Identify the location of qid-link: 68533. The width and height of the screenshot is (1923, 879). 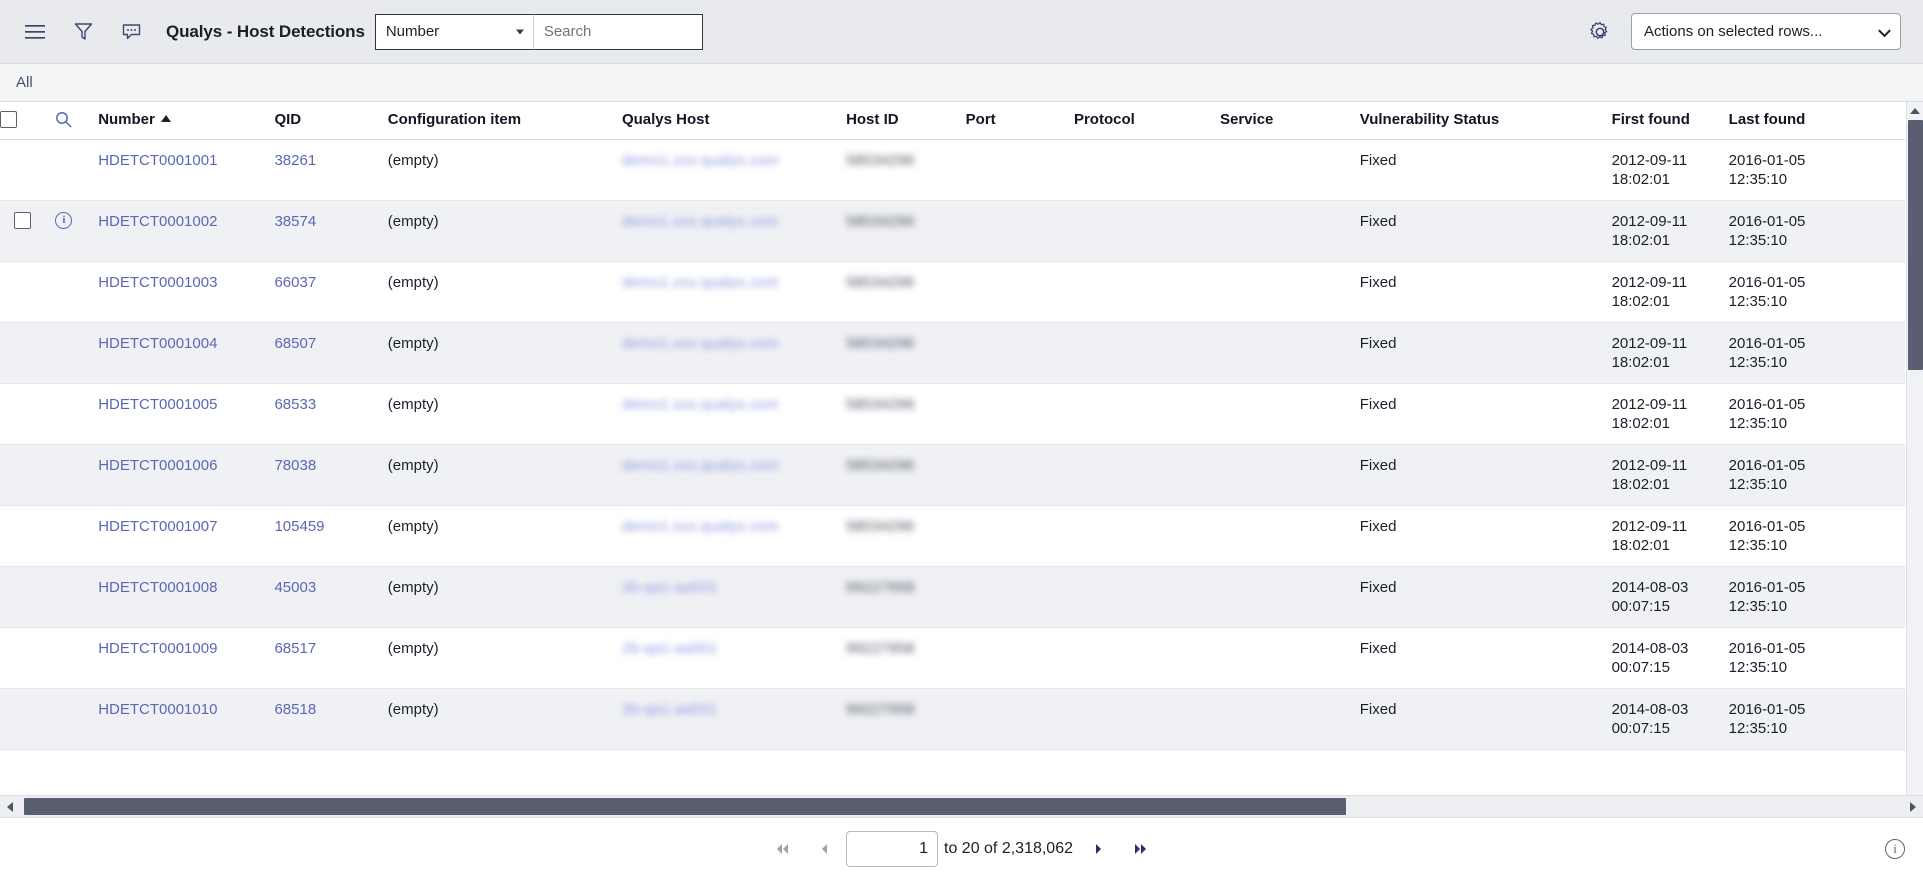
(295, 404).